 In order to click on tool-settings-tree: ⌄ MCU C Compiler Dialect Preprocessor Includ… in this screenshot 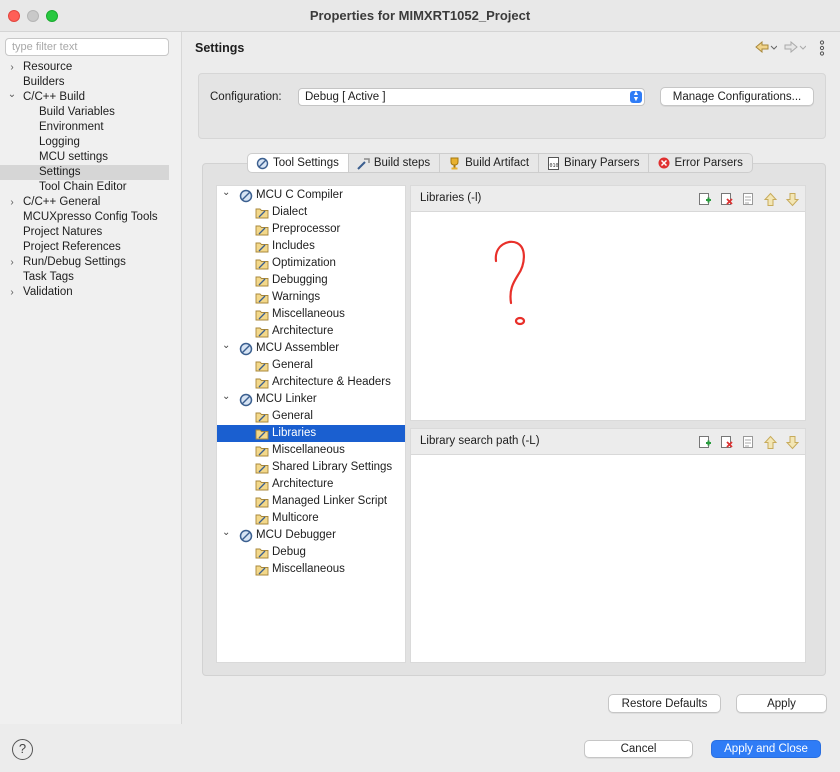, I will do `click(311, 424)`.